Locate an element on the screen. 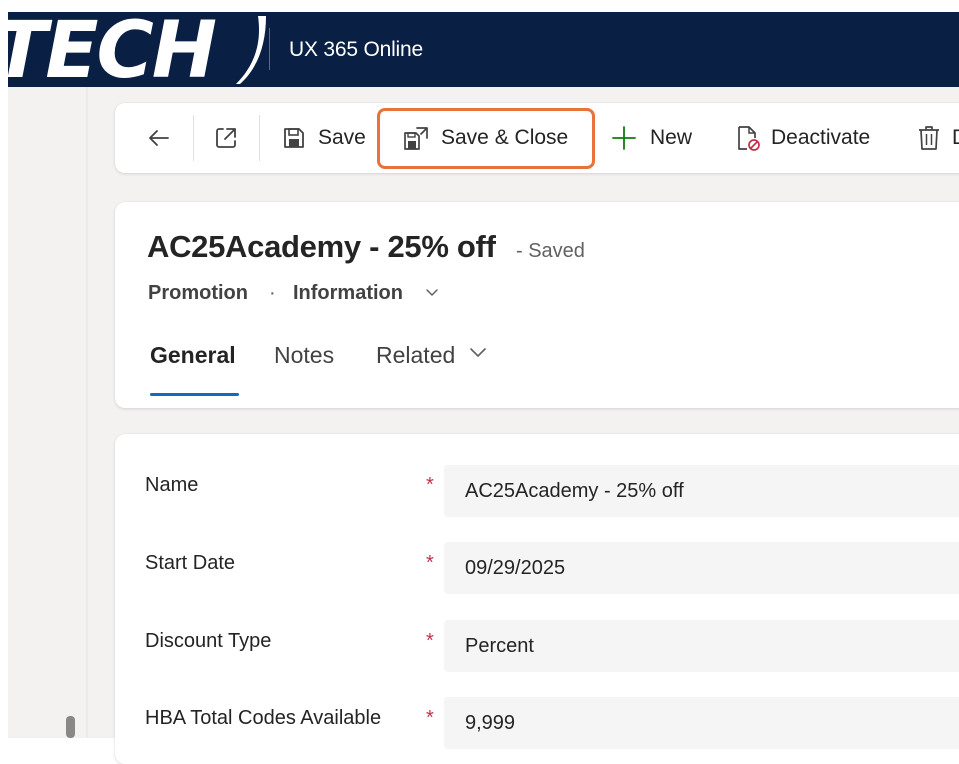  nav-divider is located at coordinates (87, 412).